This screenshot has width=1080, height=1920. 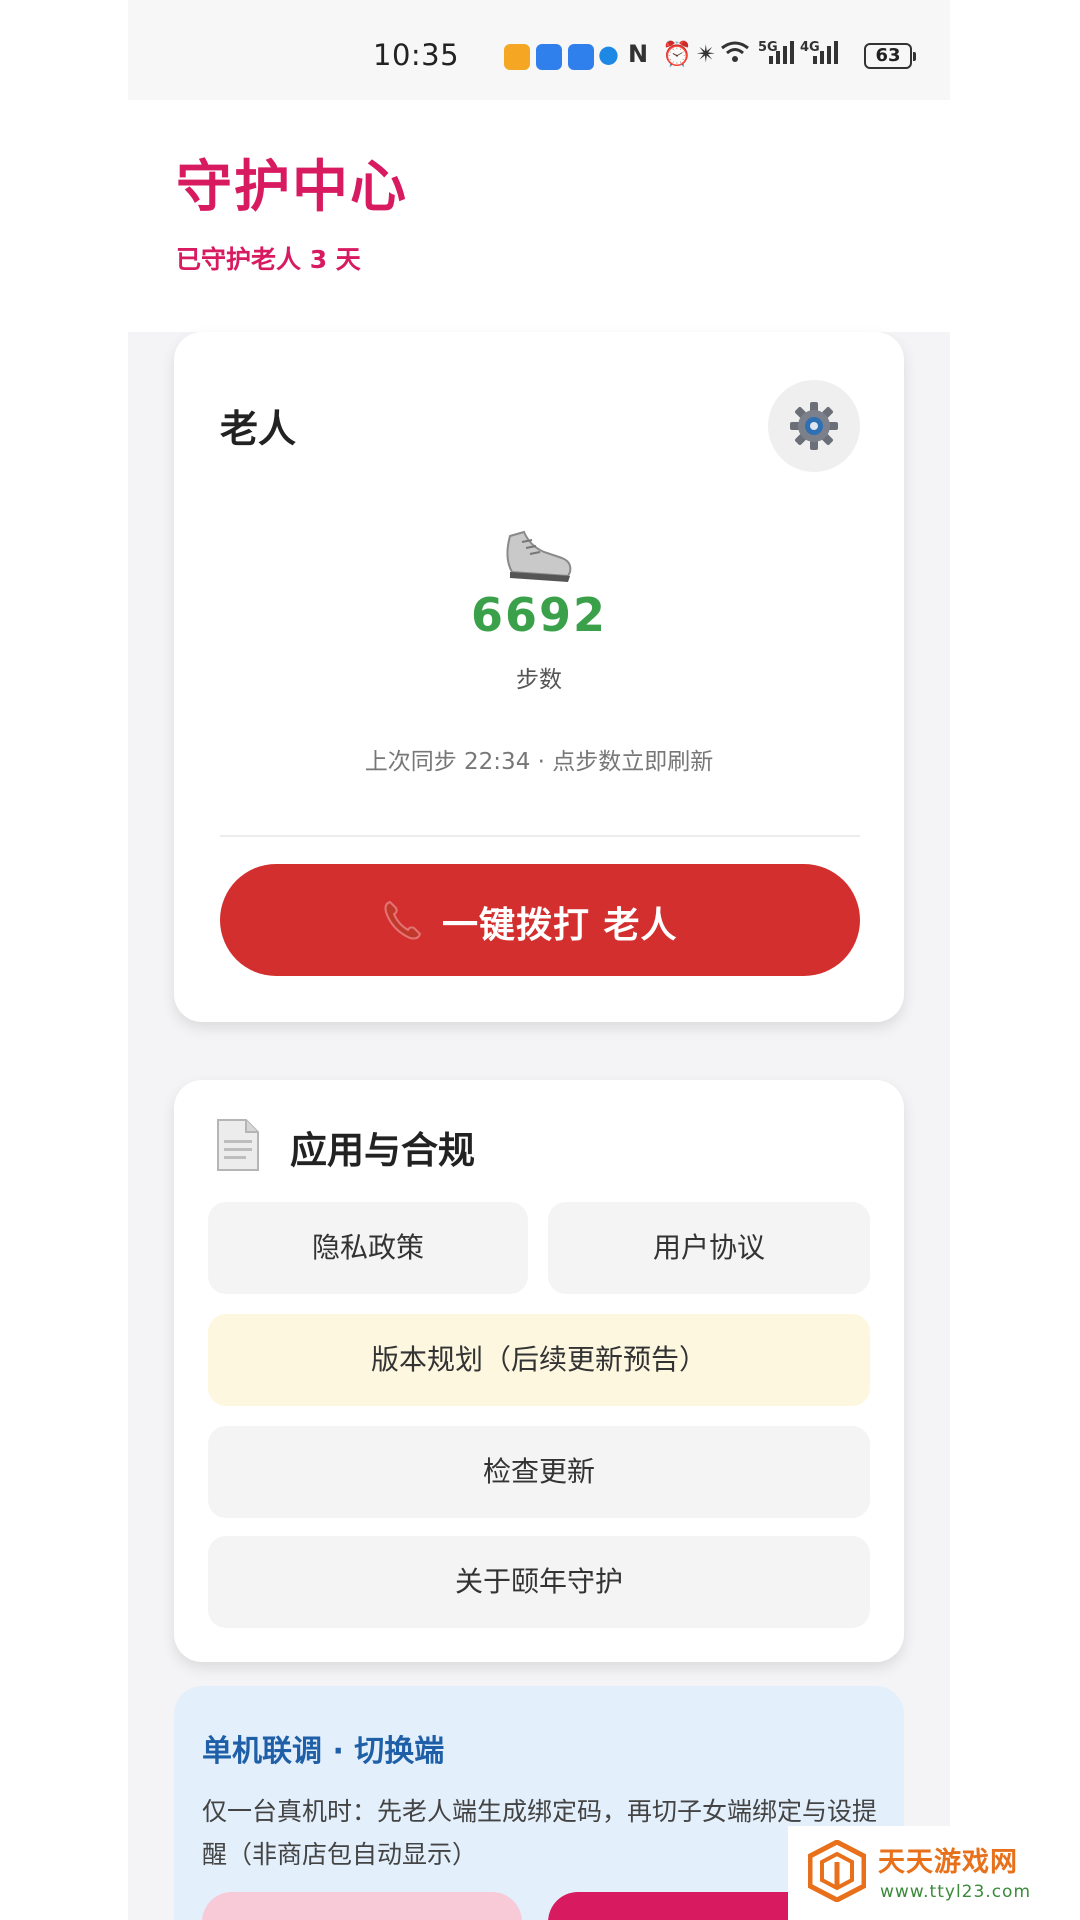 I want to click on bluetooth-icon, so click(x=581, y=57).